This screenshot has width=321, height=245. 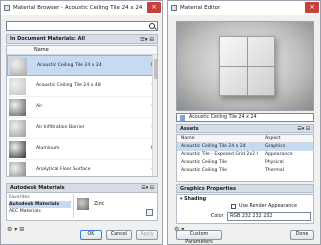 I want to click on custom-parameters-button: Custom Parameters, so click(x=199, y=237).